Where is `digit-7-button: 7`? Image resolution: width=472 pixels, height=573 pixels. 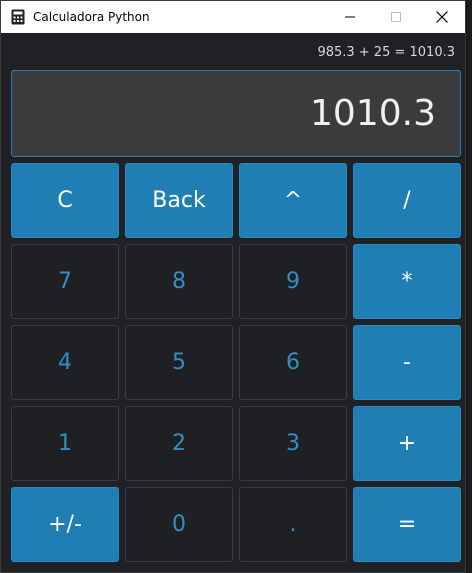
digit-7-button: 7 is located at coordinates (65, 281).